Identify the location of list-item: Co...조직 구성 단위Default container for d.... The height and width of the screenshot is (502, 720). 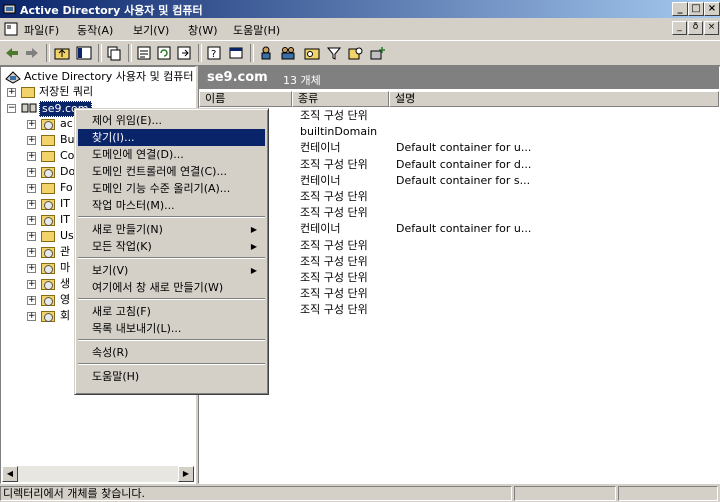
(459, 165).